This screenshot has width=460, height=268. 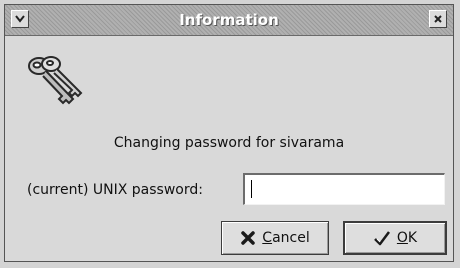 I want to click on cross-icon, so click(x=248, y=238).